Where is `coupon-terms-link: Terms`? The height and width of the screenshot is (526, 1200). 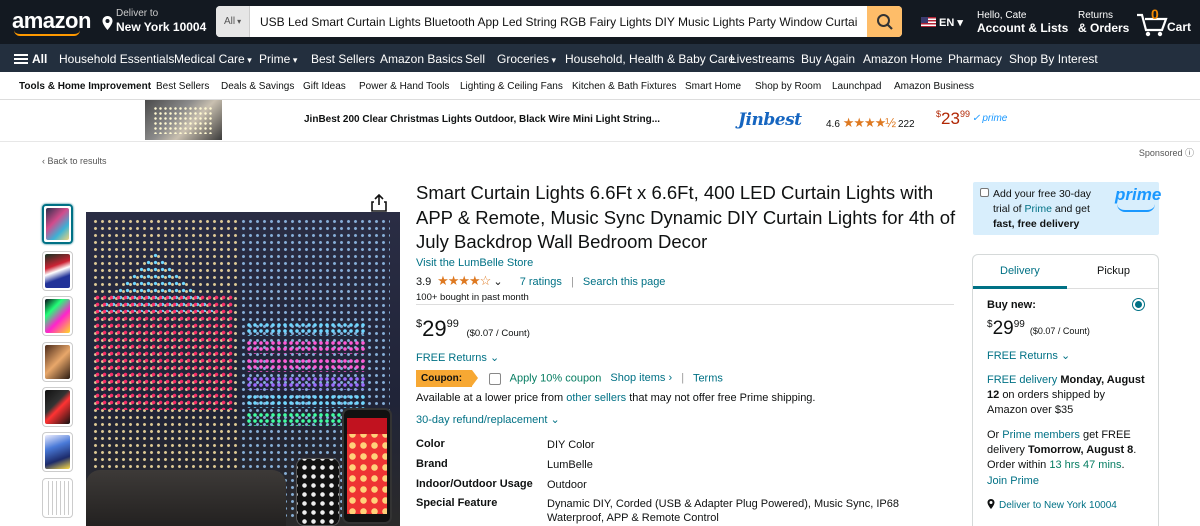
coupon-terms-link: Terms is located at coordinates (708, 378).